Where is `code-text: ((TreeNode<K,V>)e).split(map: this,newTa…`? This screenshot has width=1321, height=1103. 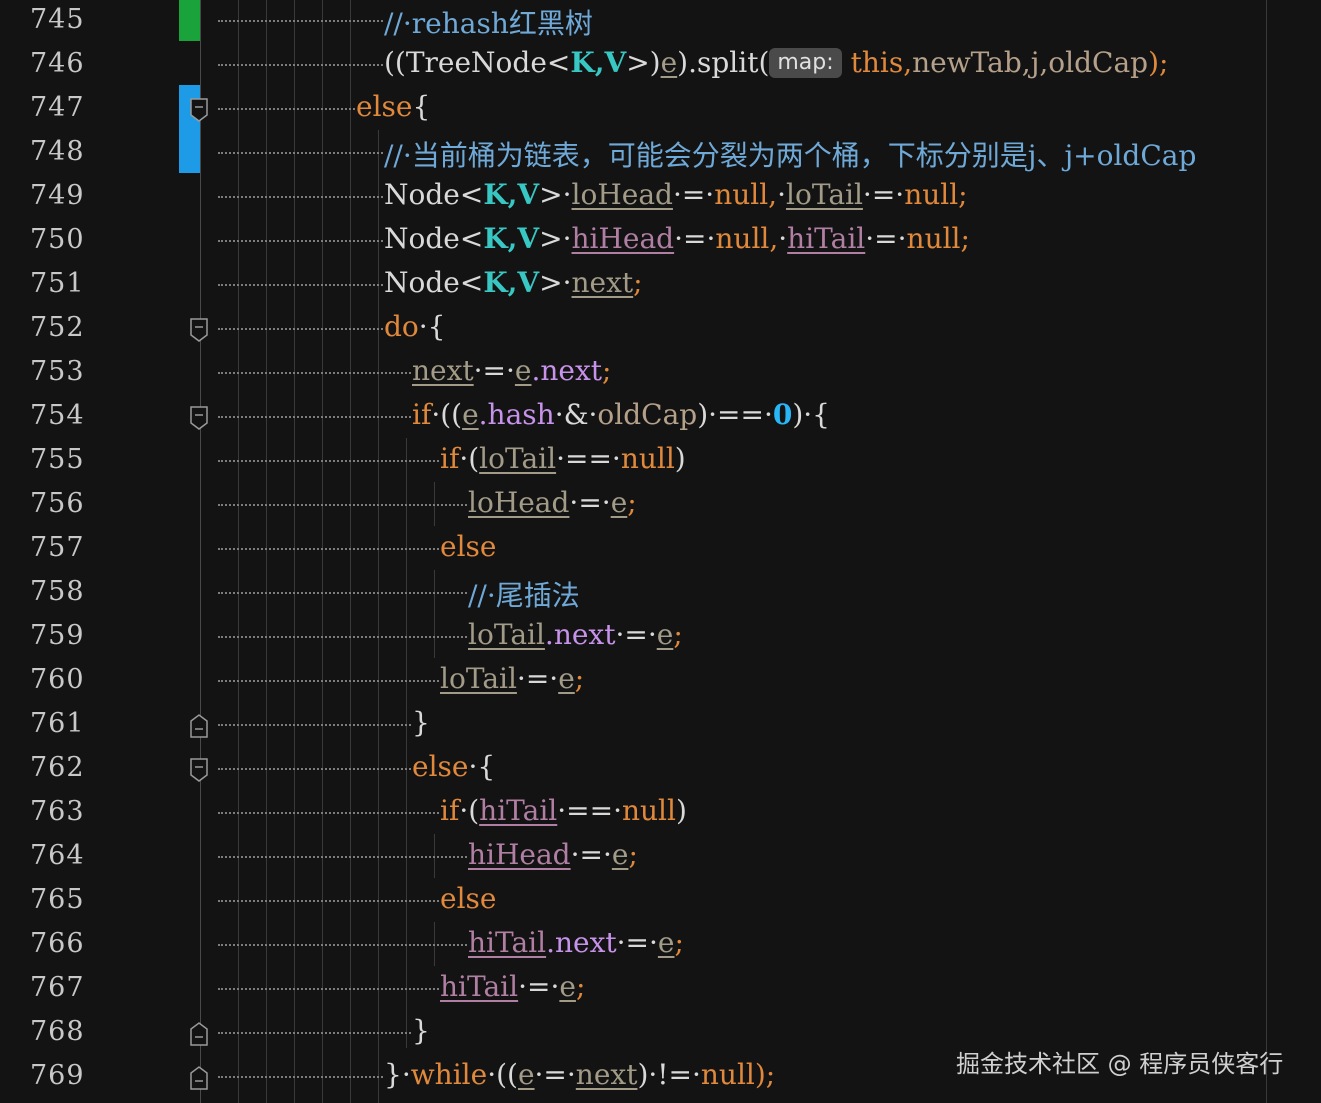 code-text: ((TreeNode<K,V>)e).split(map: this,newTa… is located at coordinates (776, 62).